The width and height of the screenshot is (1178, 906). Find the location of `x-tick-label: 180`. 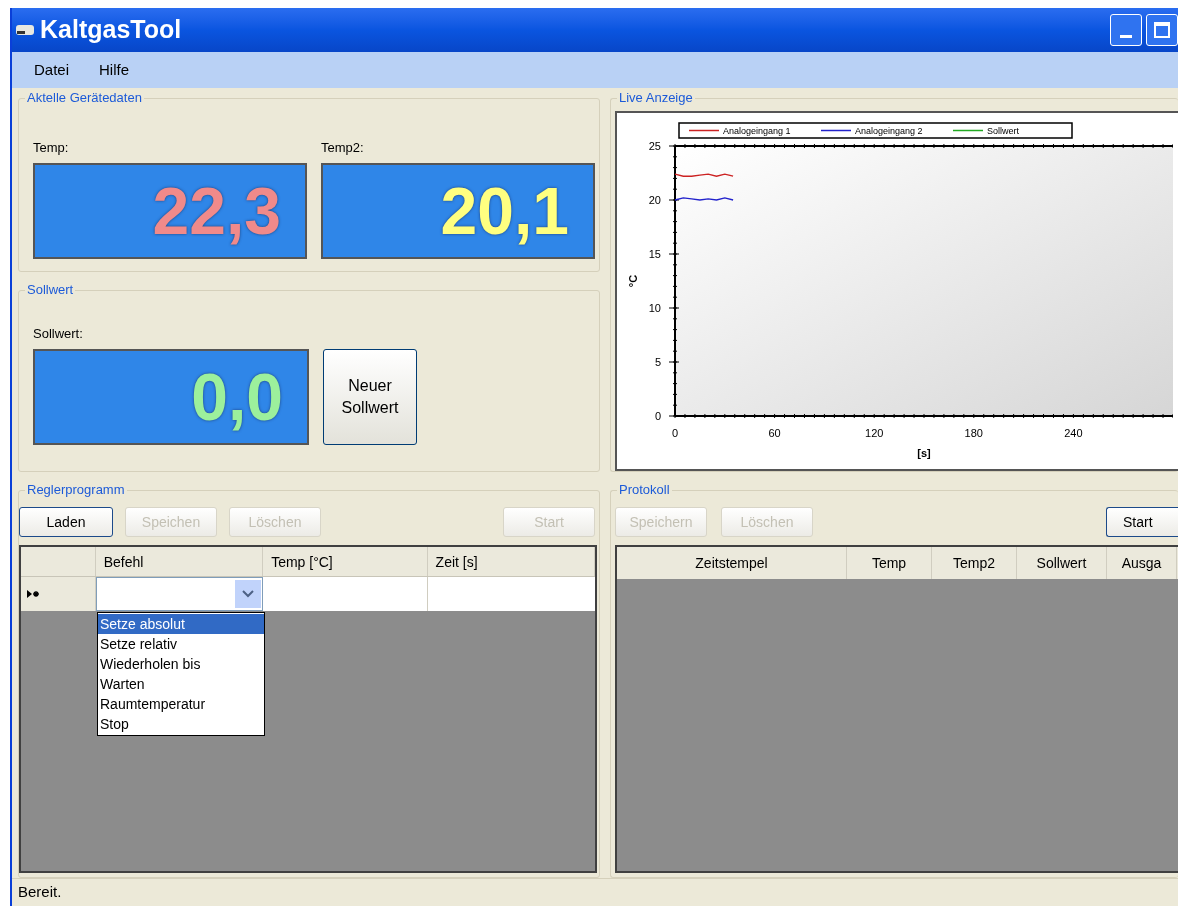

x-tick-label: 180 is located at coordinates (973, 433).